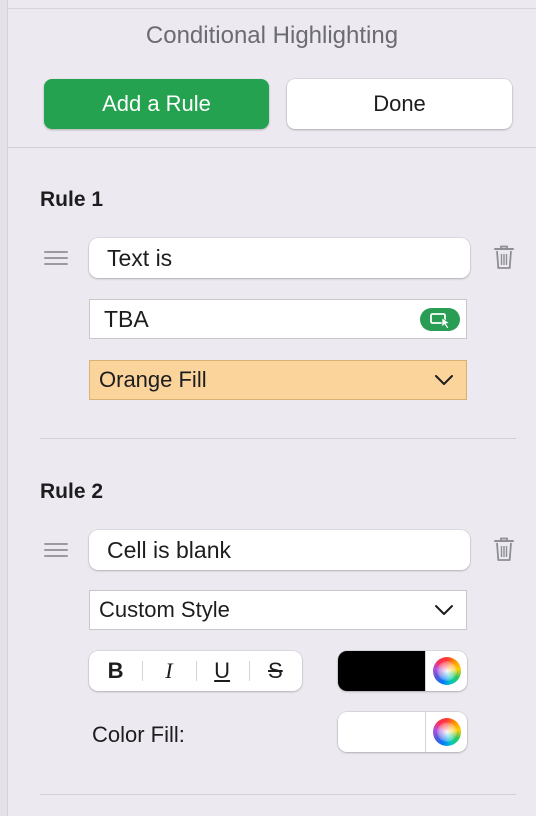 This screenshot has width=536, height=816. What do you see at coordinates (278, 319) in the screenshot?
I see `rule-1-value-field: TBA` at bounding box center [278, 319].